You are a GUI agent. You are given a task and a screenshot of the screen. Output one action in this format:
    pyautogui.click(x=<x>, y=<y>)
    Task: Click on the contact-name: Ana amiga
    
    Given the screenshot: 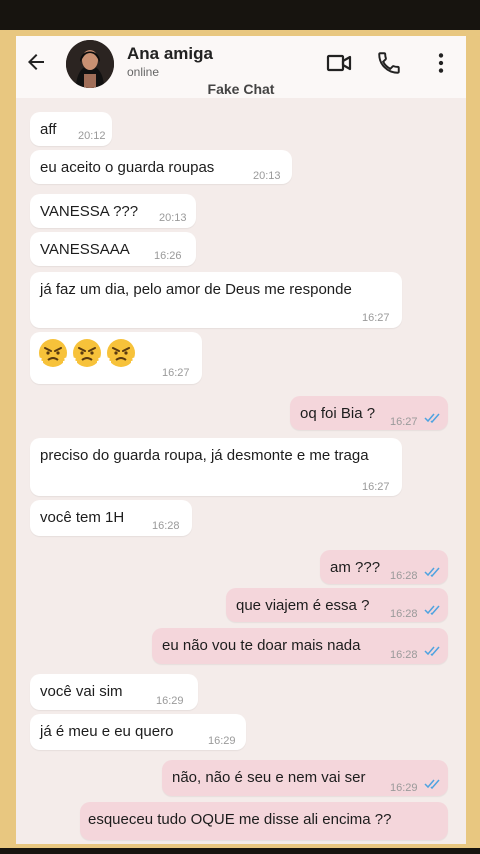 What is the action you would take?
    pyautogui.click(x=170, y=54)
    